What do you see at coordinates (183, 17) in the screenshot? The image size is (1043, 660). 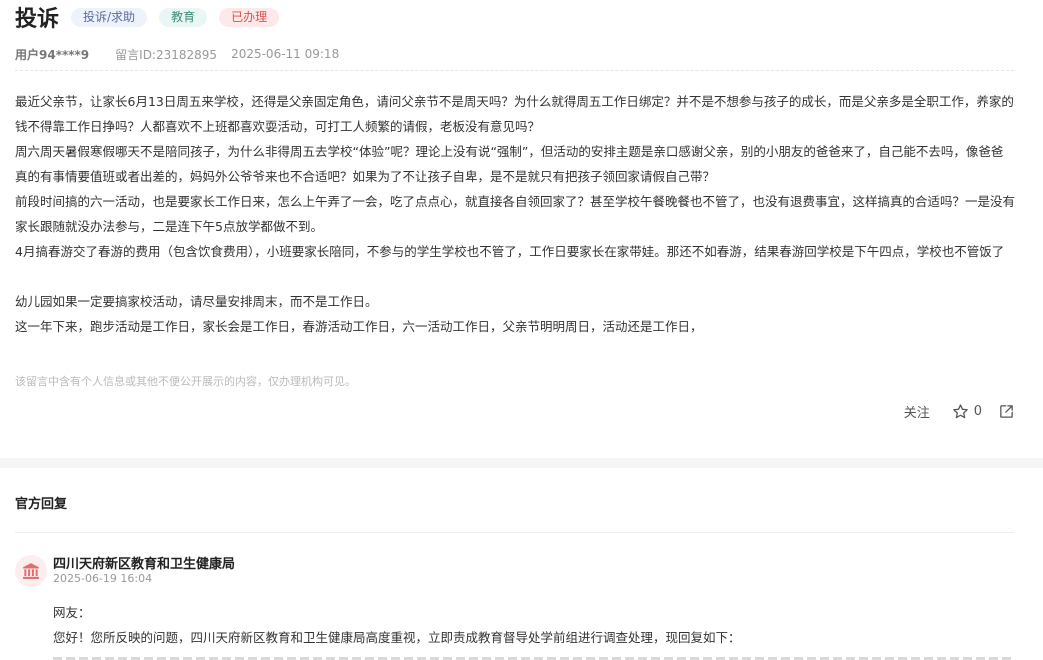 I see `tag-field: 教育` at bounding box center [183, 17].